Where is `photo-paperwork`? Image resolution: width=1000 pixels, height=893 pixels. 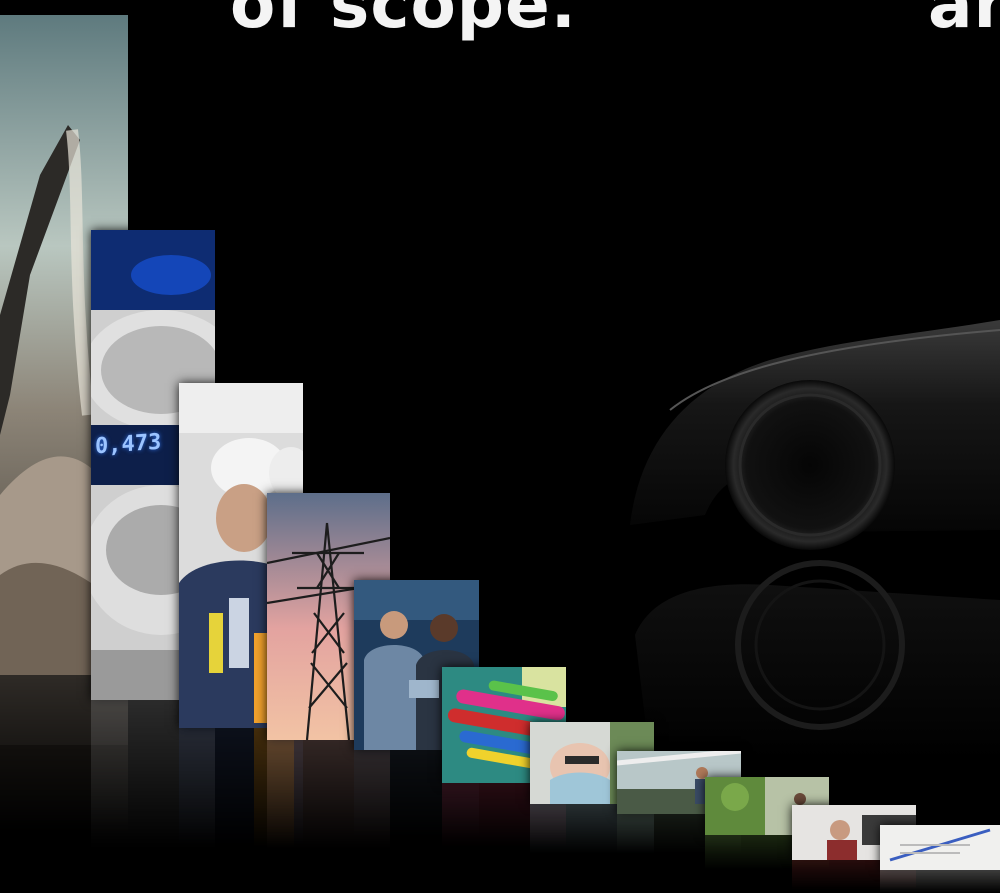 photo-paperwork is located at coordinates (940, 847).